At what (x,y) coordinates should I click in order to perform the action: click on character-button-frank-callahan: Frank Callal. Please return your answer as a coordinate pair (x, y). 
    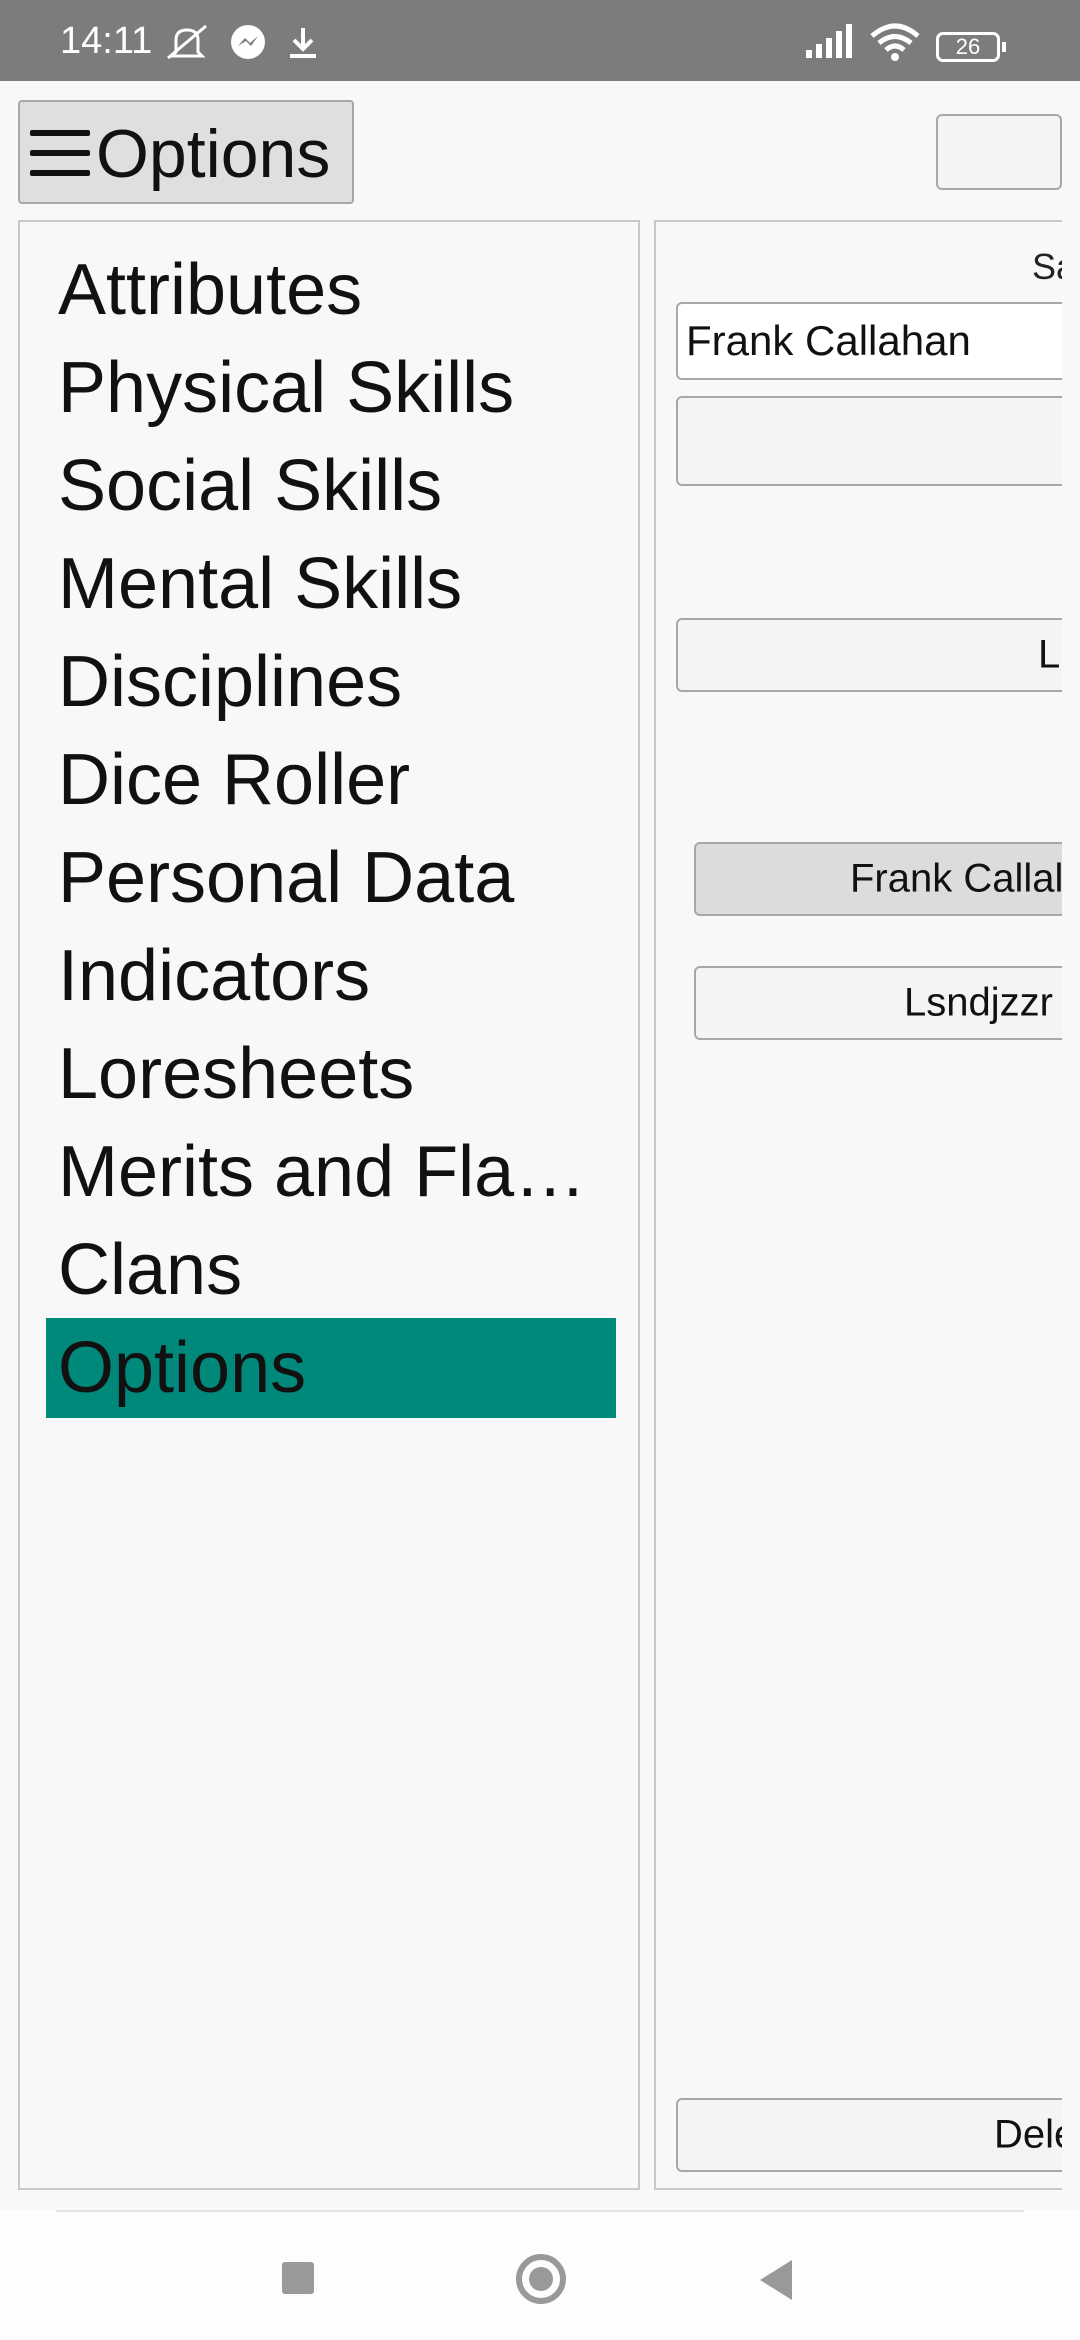
    Looking at the image, I should click on (878, 879).